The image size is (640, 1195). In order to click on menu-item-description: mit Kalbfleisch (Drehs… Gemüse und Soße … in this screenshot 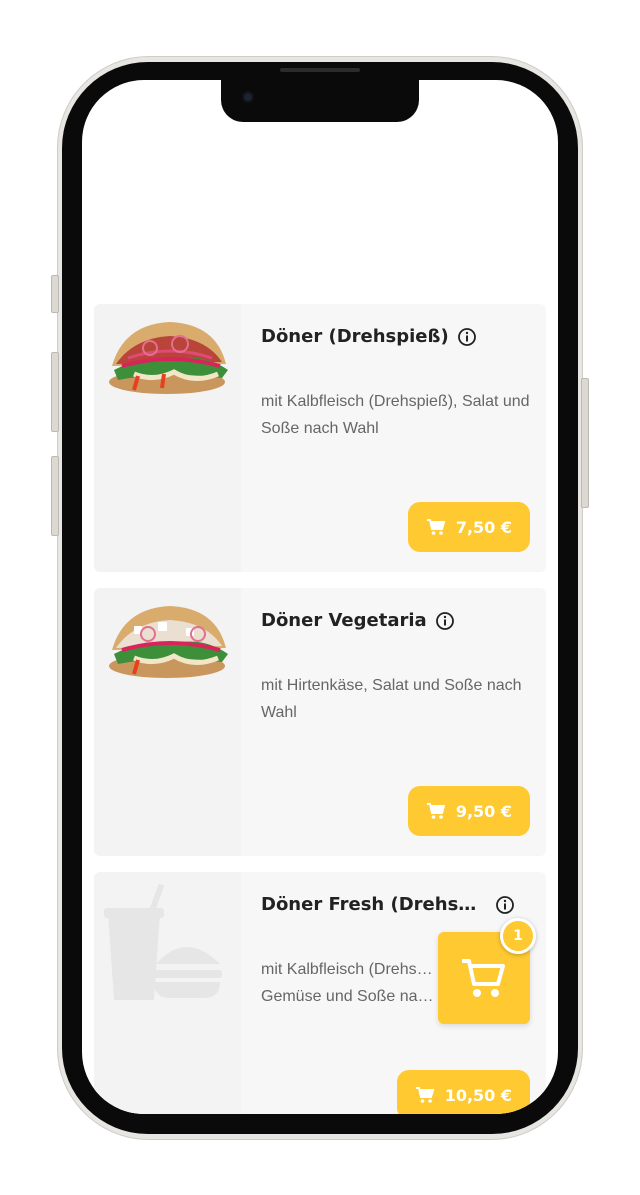, I will do `click(347, 983)`.